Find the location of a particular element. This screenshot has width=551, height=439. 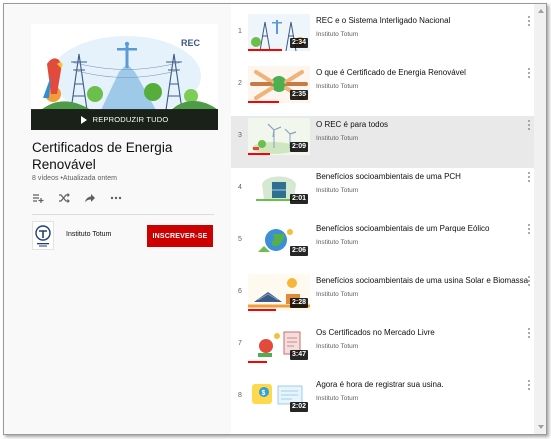

scroll-down-icon is located at coordinates (541, 427).